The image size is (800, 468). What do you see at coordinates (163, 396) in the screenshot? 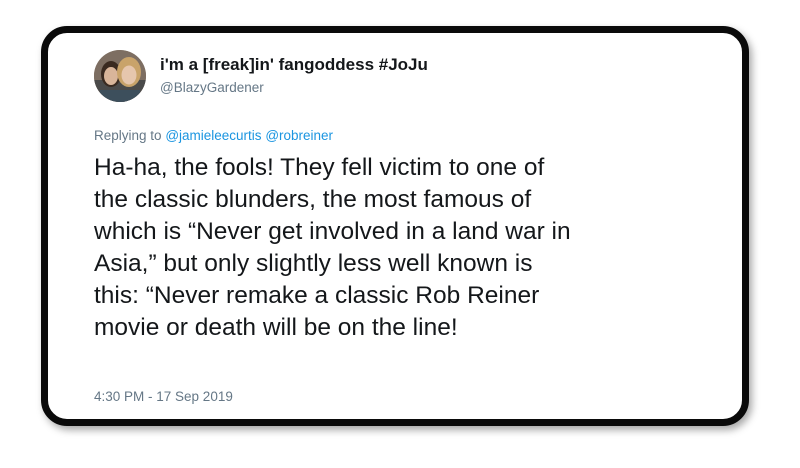
I see `tweet-timestamp: 4:30 PM - 17 Sep 2019` at bounding box center [163, 396].